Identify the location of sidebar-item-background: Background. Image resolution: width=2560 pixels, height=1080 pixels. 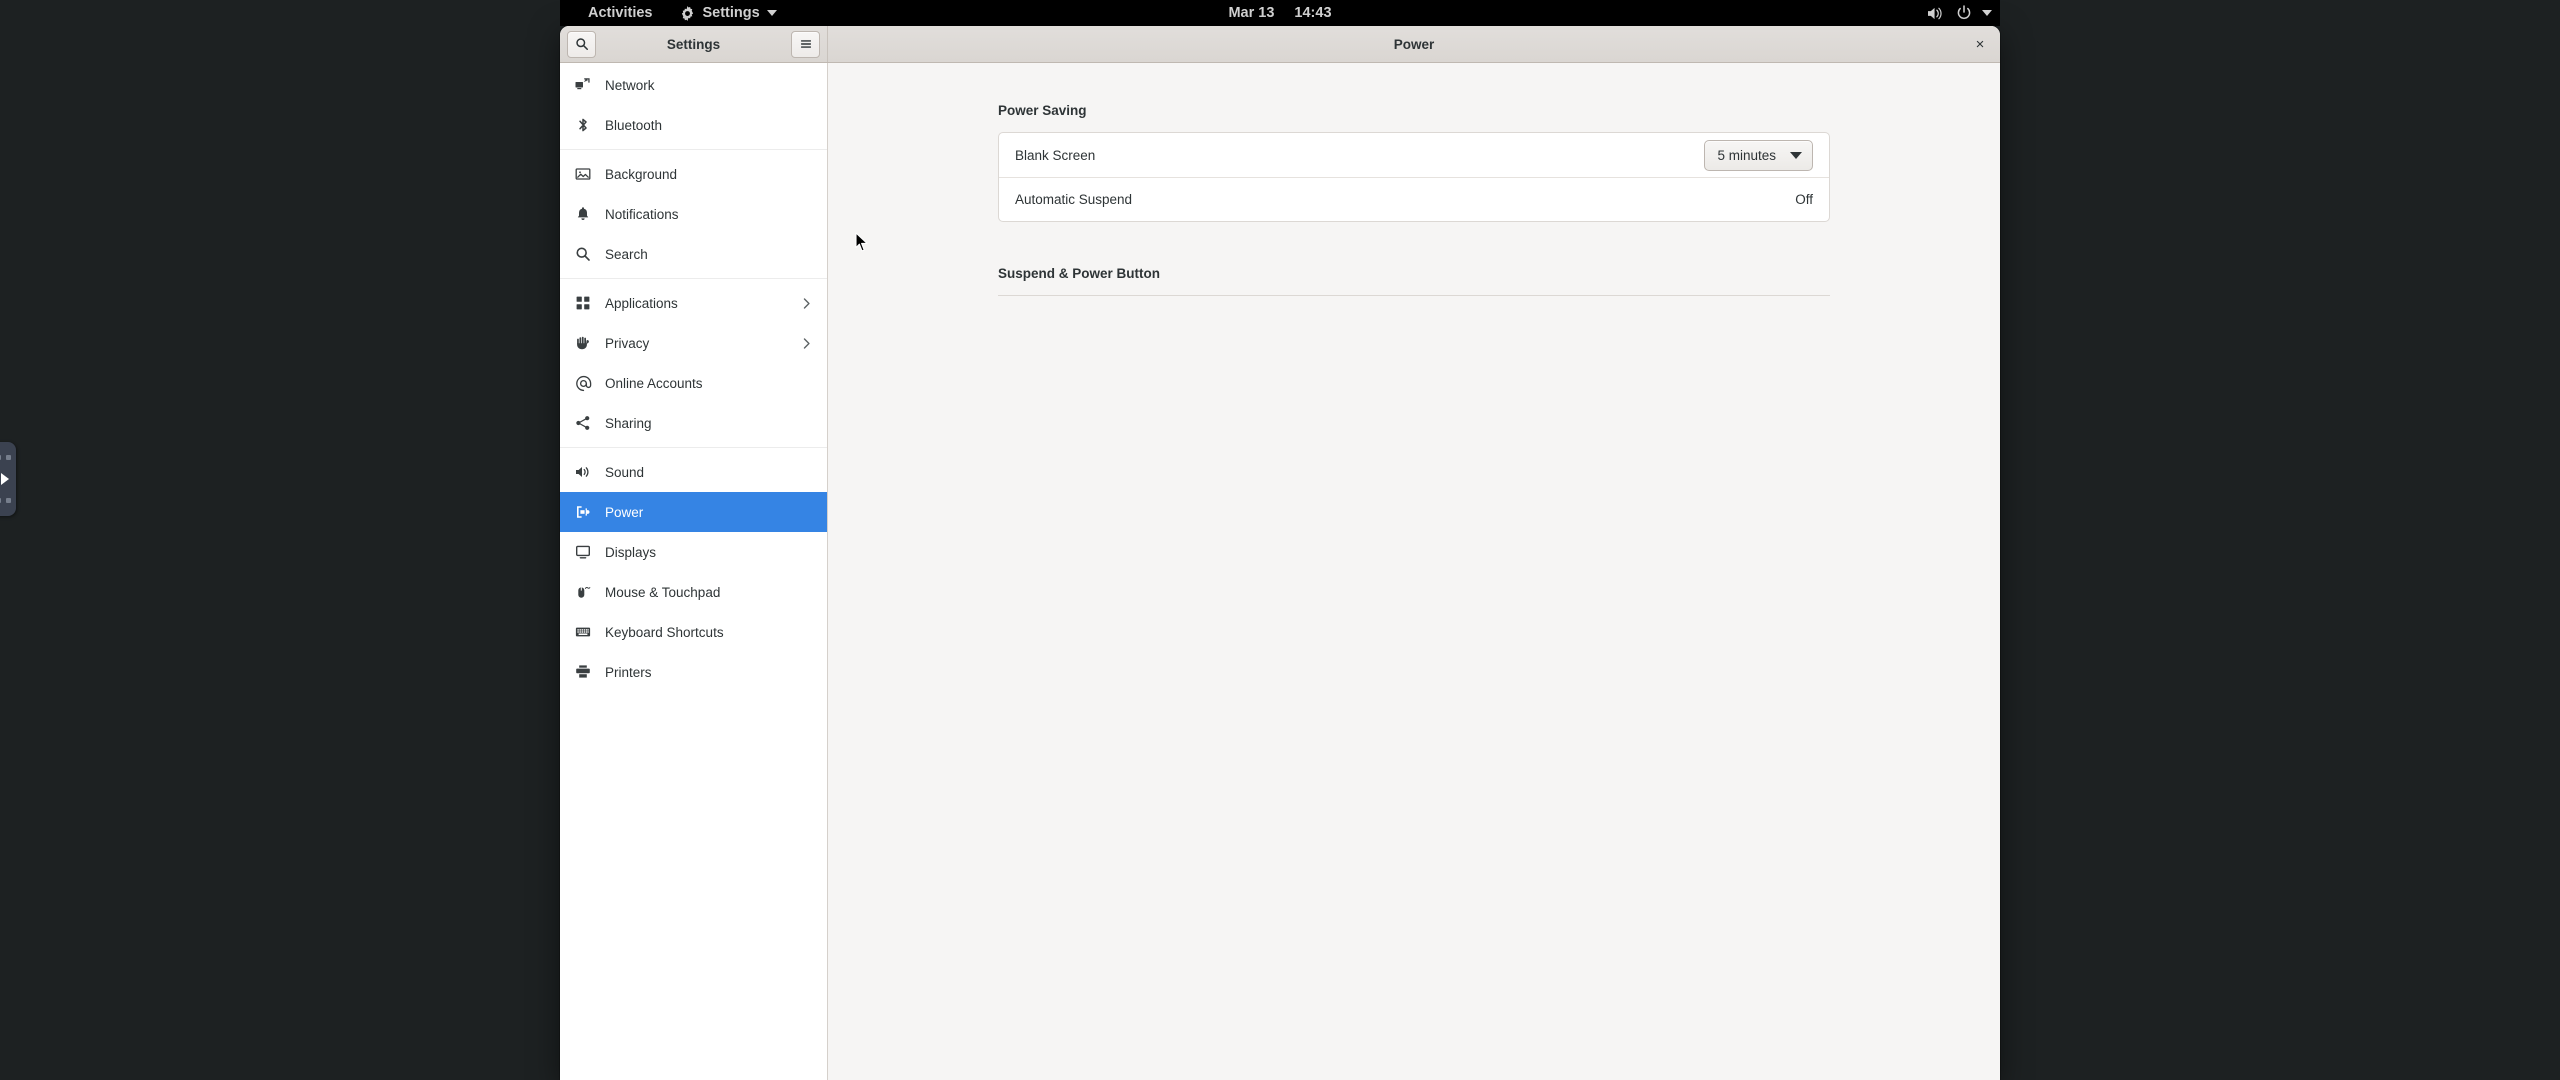
(693, 174).